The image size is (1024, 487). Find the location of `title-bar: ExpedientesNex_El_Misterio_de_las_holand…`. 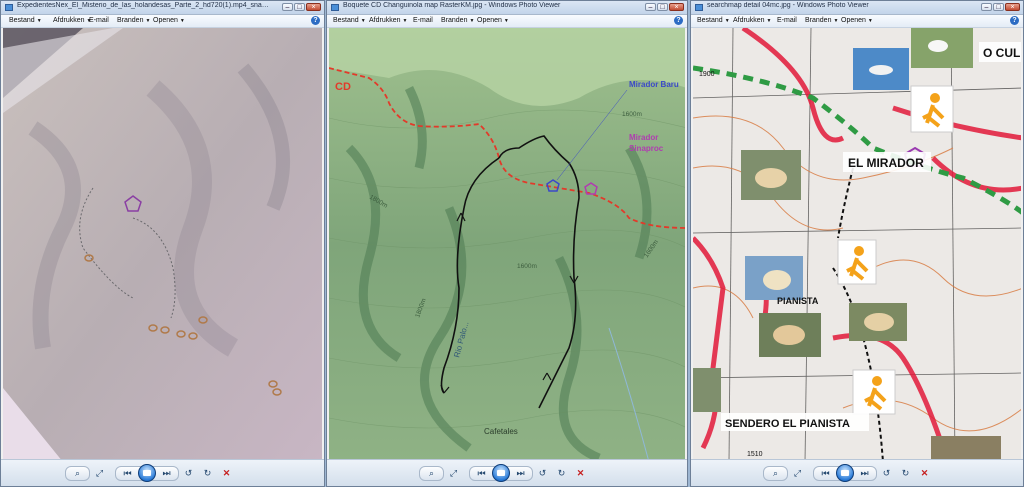

title-bar: ExpedientesNex_El_Misterio_de_las_holand… is located at coordinates (162, 8).